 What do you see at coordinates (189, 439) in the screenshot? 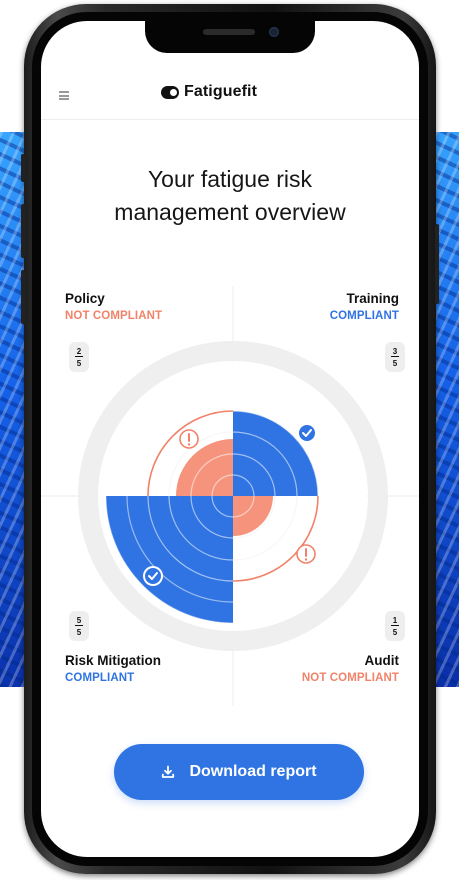
I see `policy-warning-icon` at bounding box center [189, 439].